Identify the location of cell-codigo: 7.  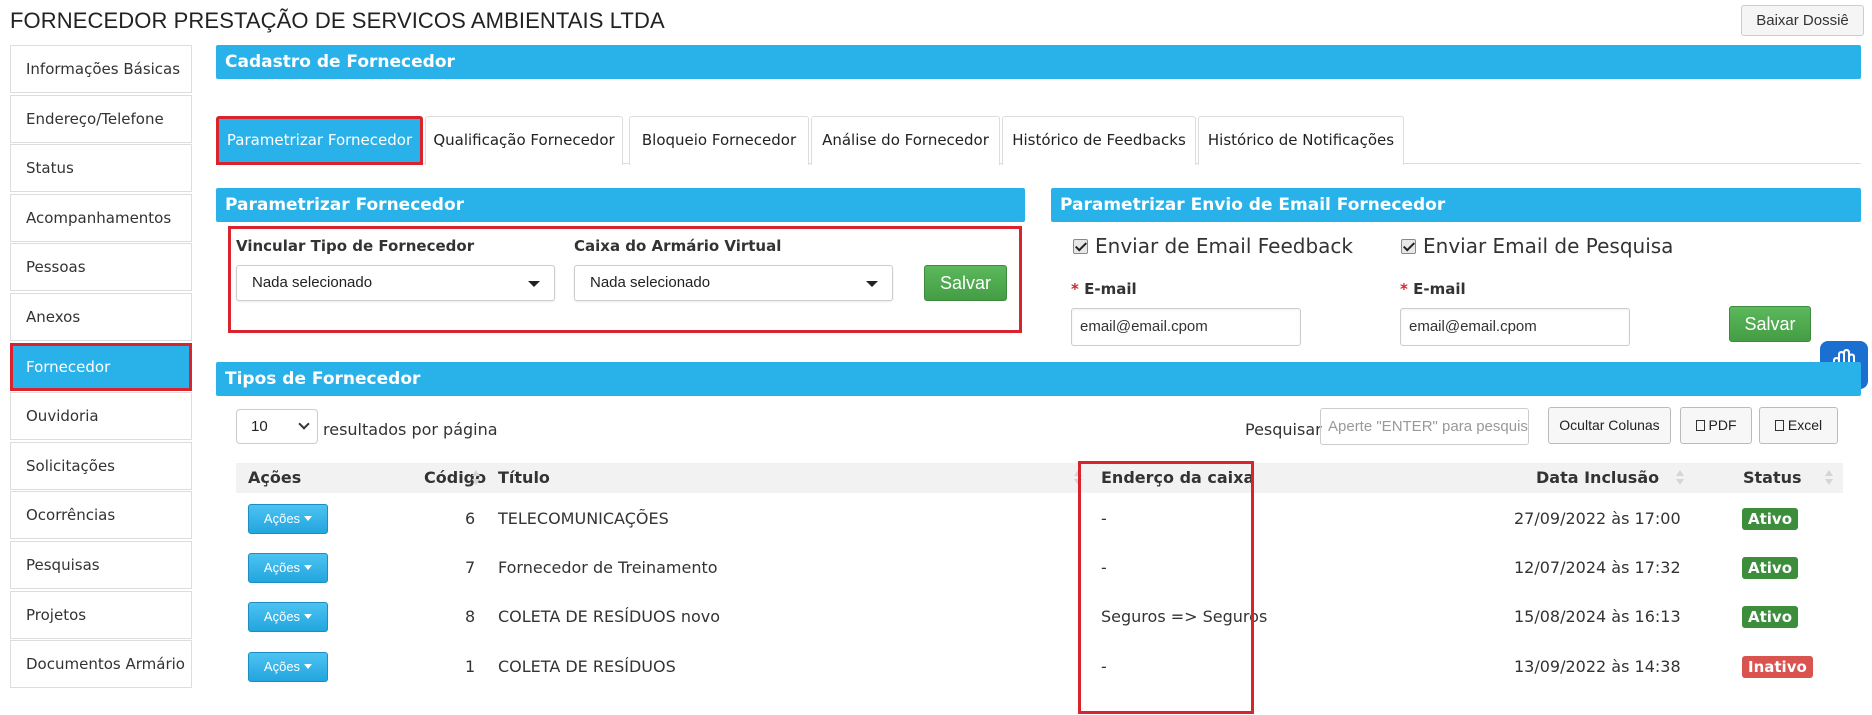
(470, 567).